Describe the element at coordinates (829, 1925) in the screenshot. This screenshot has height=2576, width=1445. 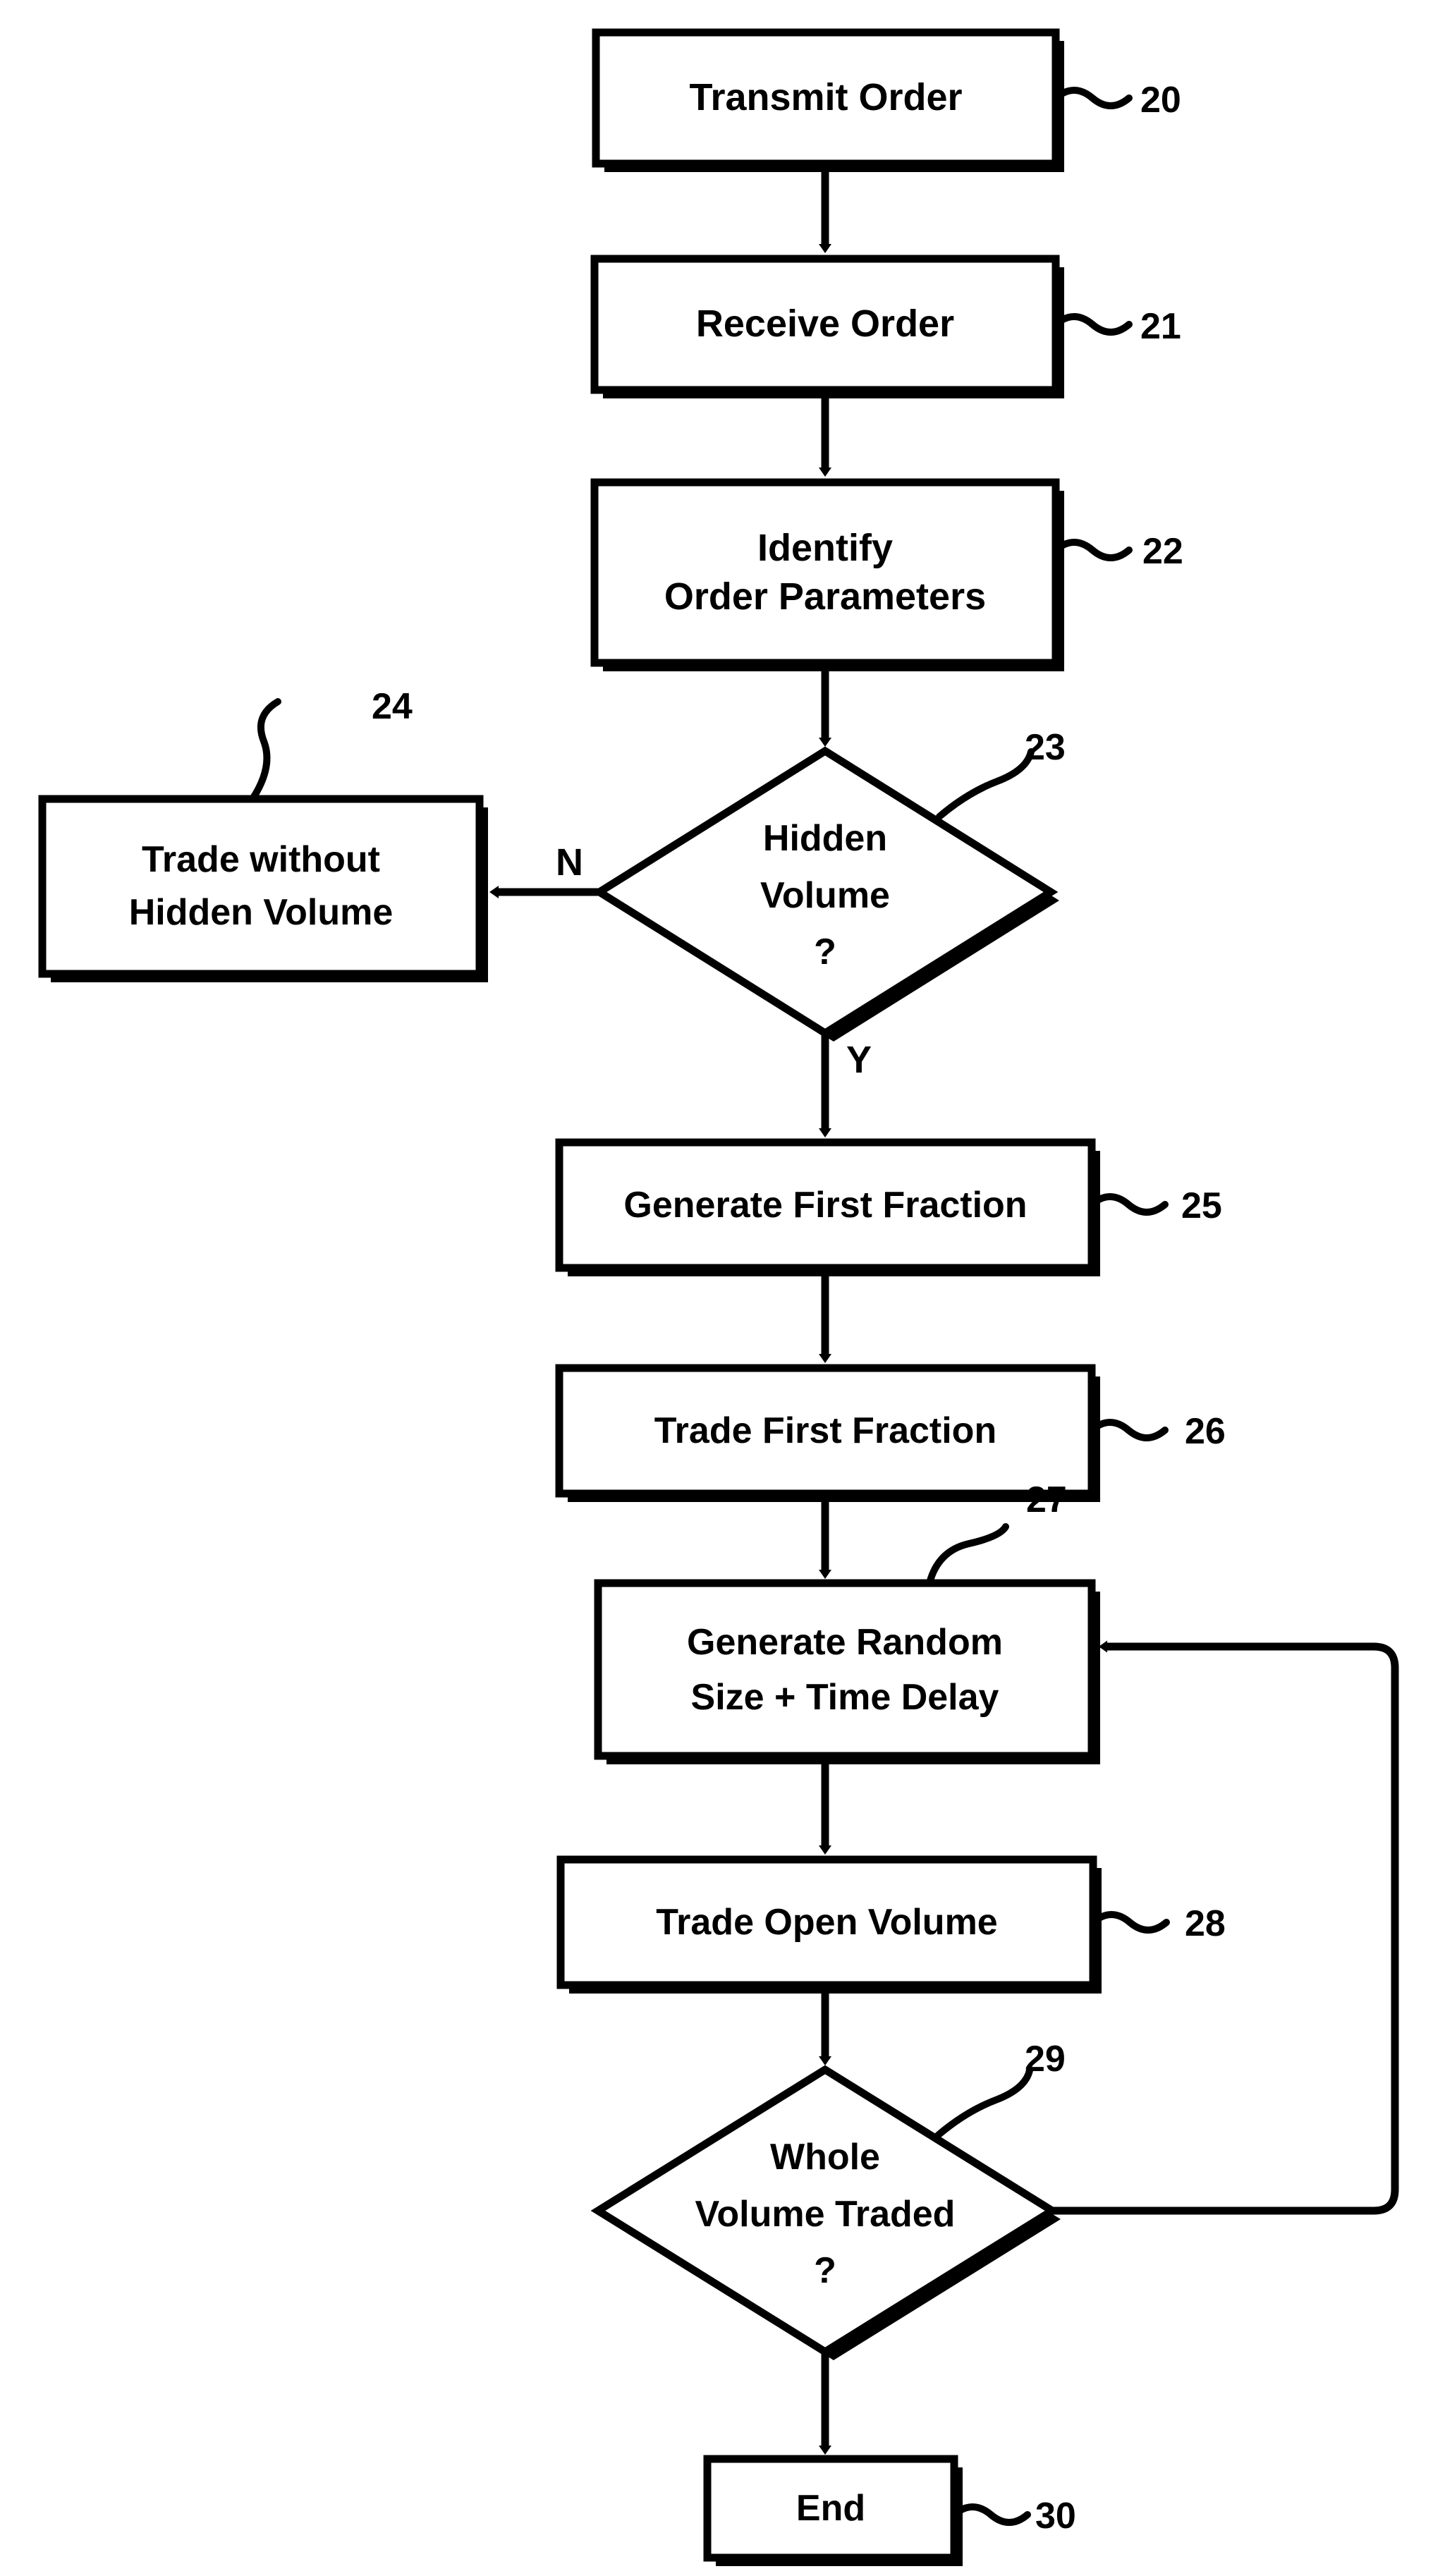
I see `node-trade-open-volume` at that location.